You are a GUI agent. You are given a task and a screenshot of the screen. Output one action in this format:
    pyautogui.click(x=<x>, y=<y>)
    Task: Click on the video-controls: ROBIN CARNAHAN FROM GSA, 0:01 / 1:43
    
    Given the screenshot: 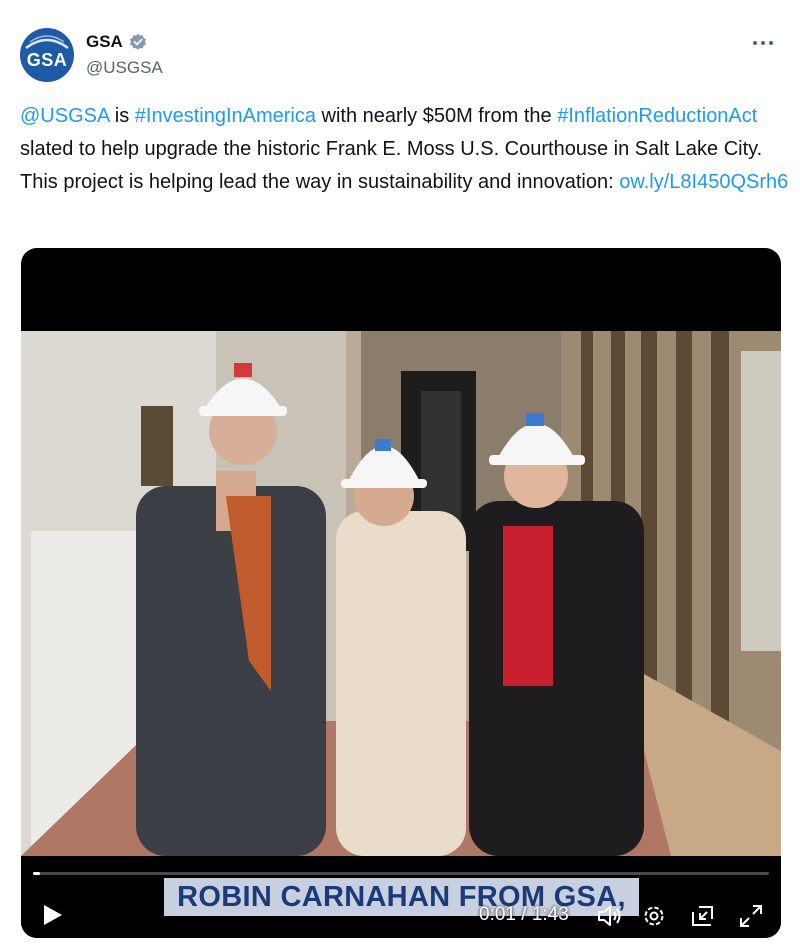 What is the action you would take?
    pyautogui.click(x=401, y=897)
    